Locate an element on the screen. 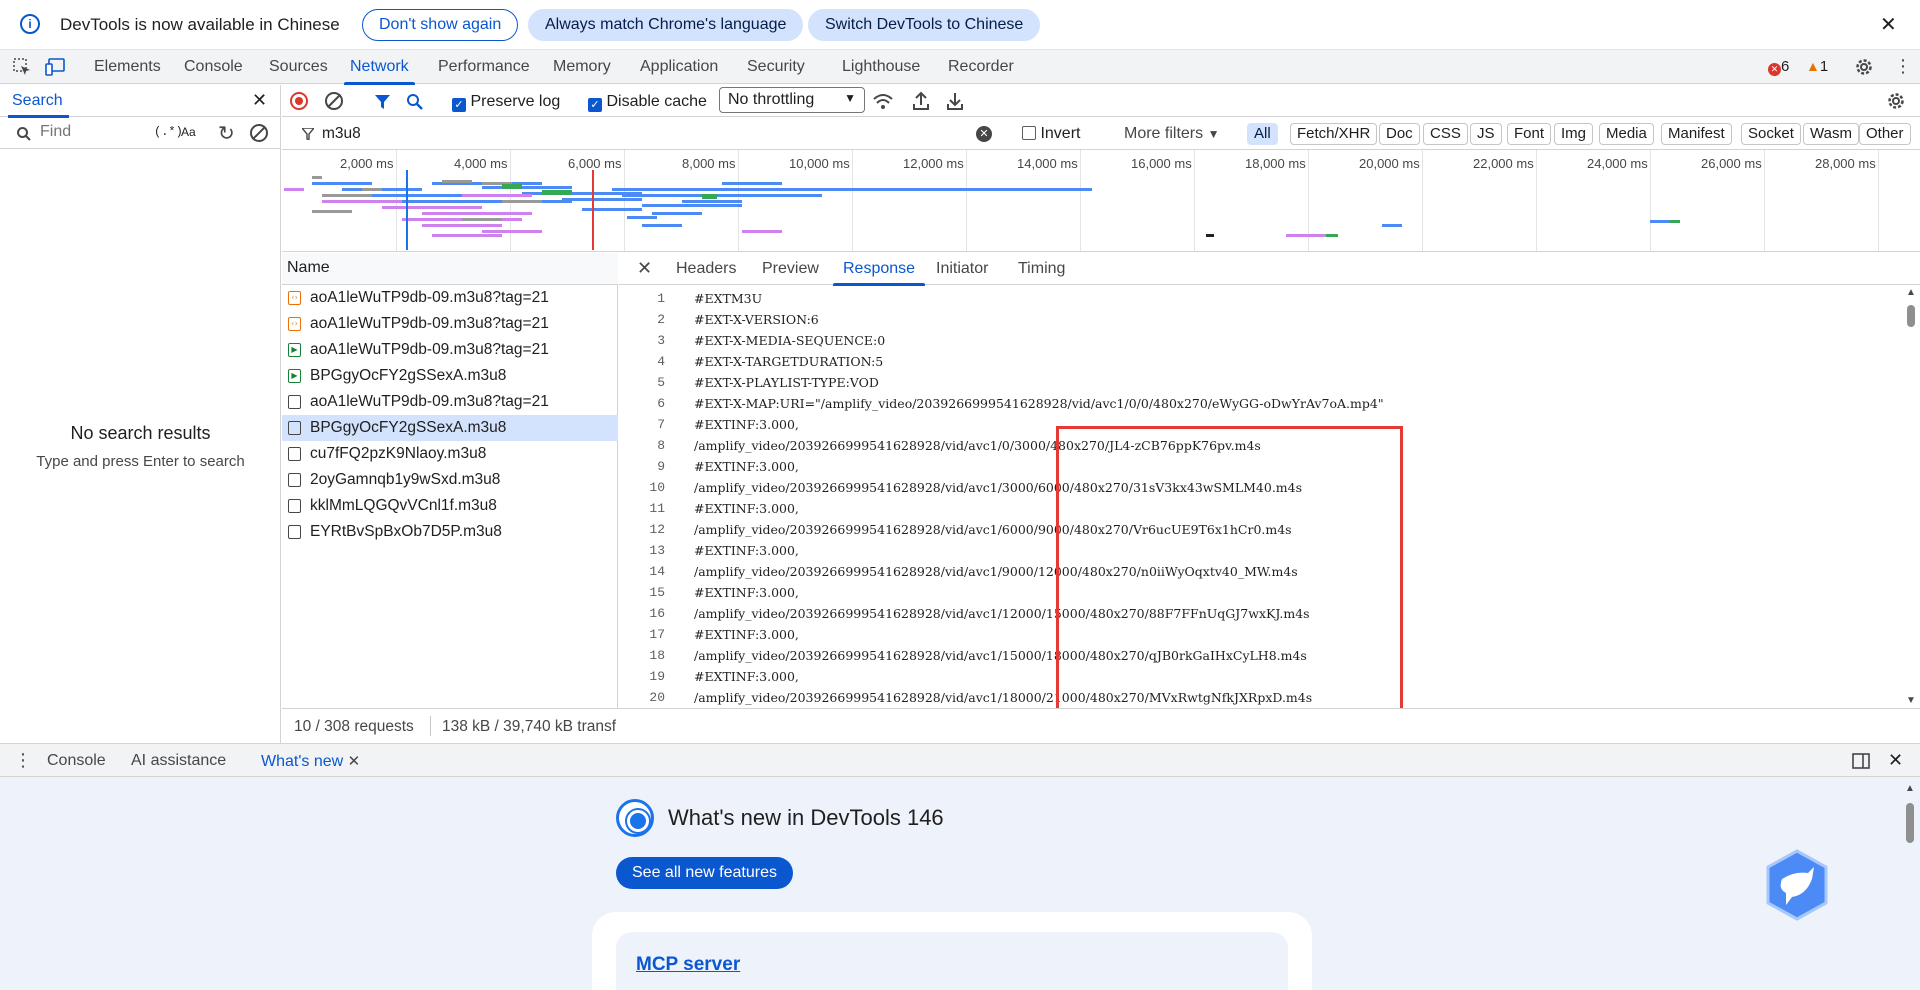 Image resolution: width=1920 pixels, height=990 pixels. request-row-selected: BPGgyOcFY2gSSexA.m3u8 is located at coordinates (450, 428).